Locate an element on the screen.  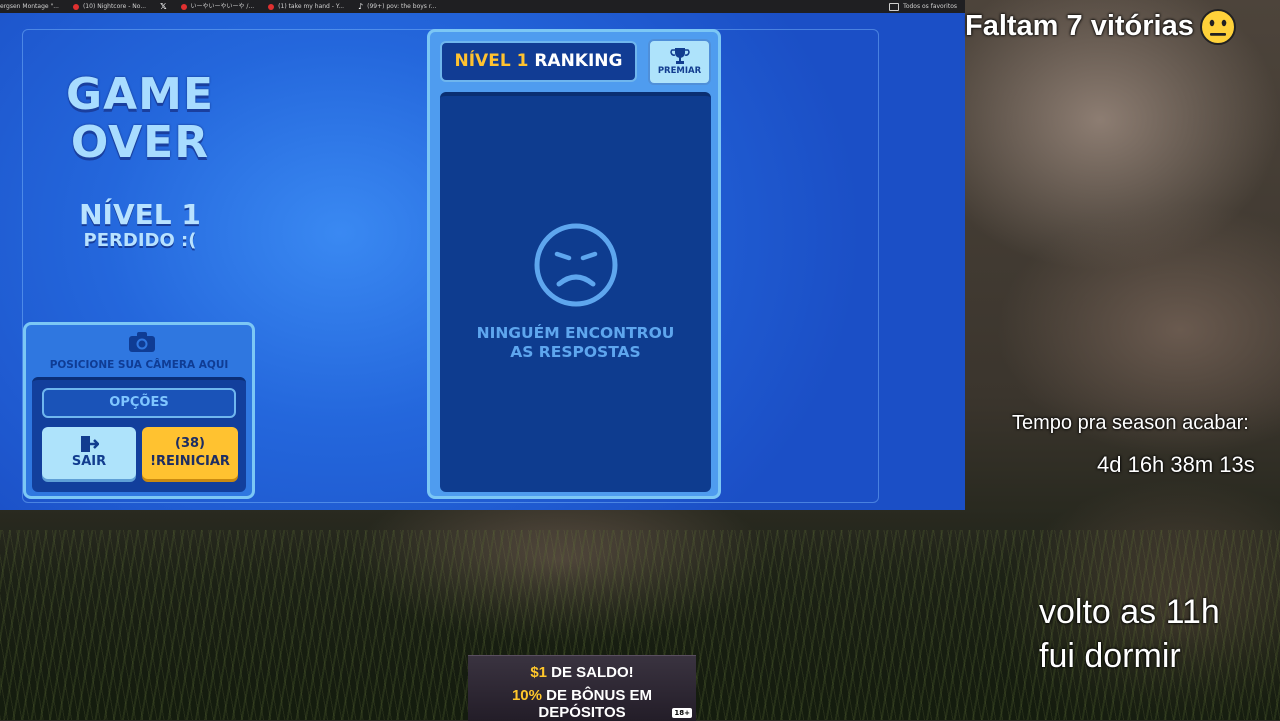
ad-bonus-percent: 10% is located at coordinates (526, 695).